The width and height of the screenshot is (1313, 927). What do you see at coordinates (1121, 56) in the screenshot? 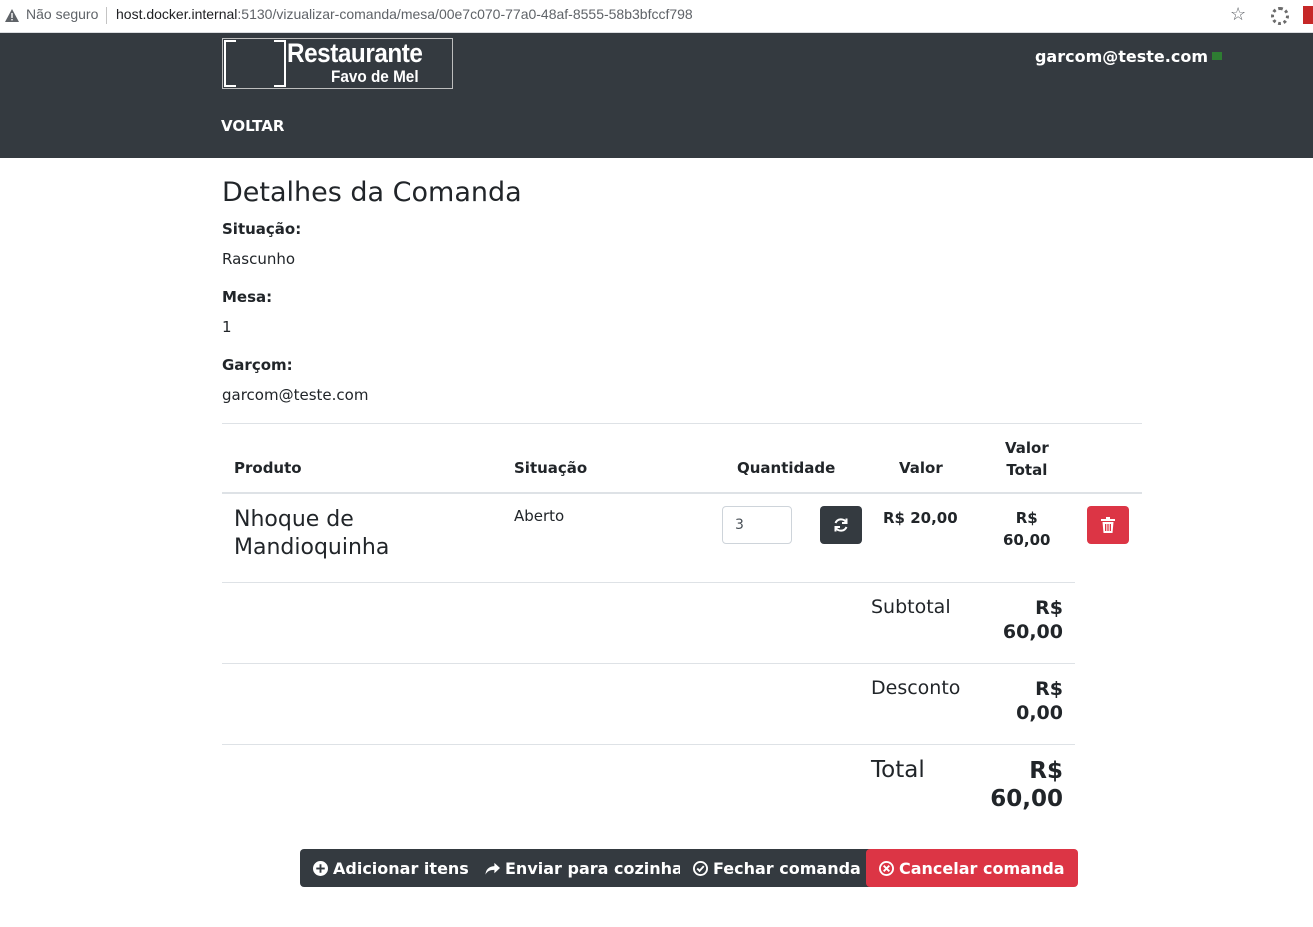
I see `user-email: garcom@teste.com` at bounding box center [1121, 56].